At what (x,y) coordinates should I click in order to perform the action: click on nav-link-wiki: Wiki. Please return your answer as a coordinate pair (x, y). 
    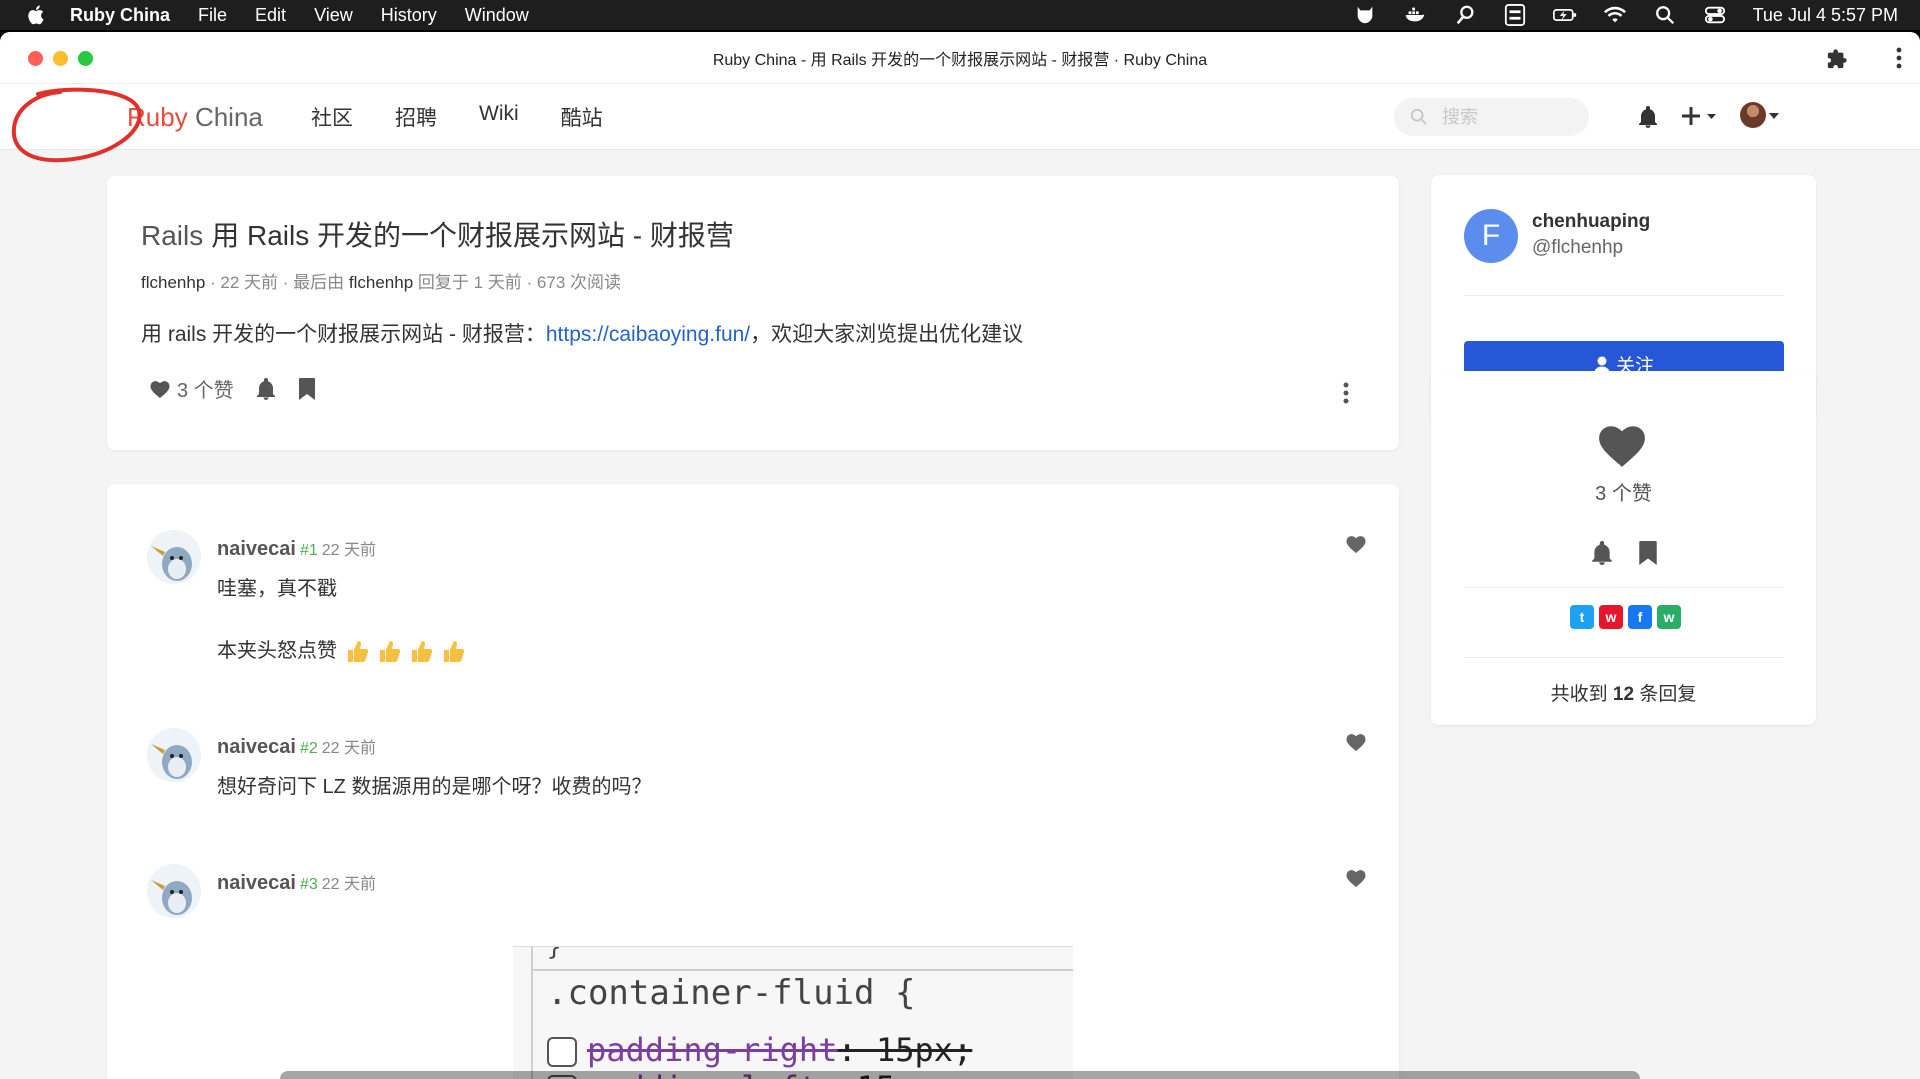
    Looking at the image, I should click on (499, 117).